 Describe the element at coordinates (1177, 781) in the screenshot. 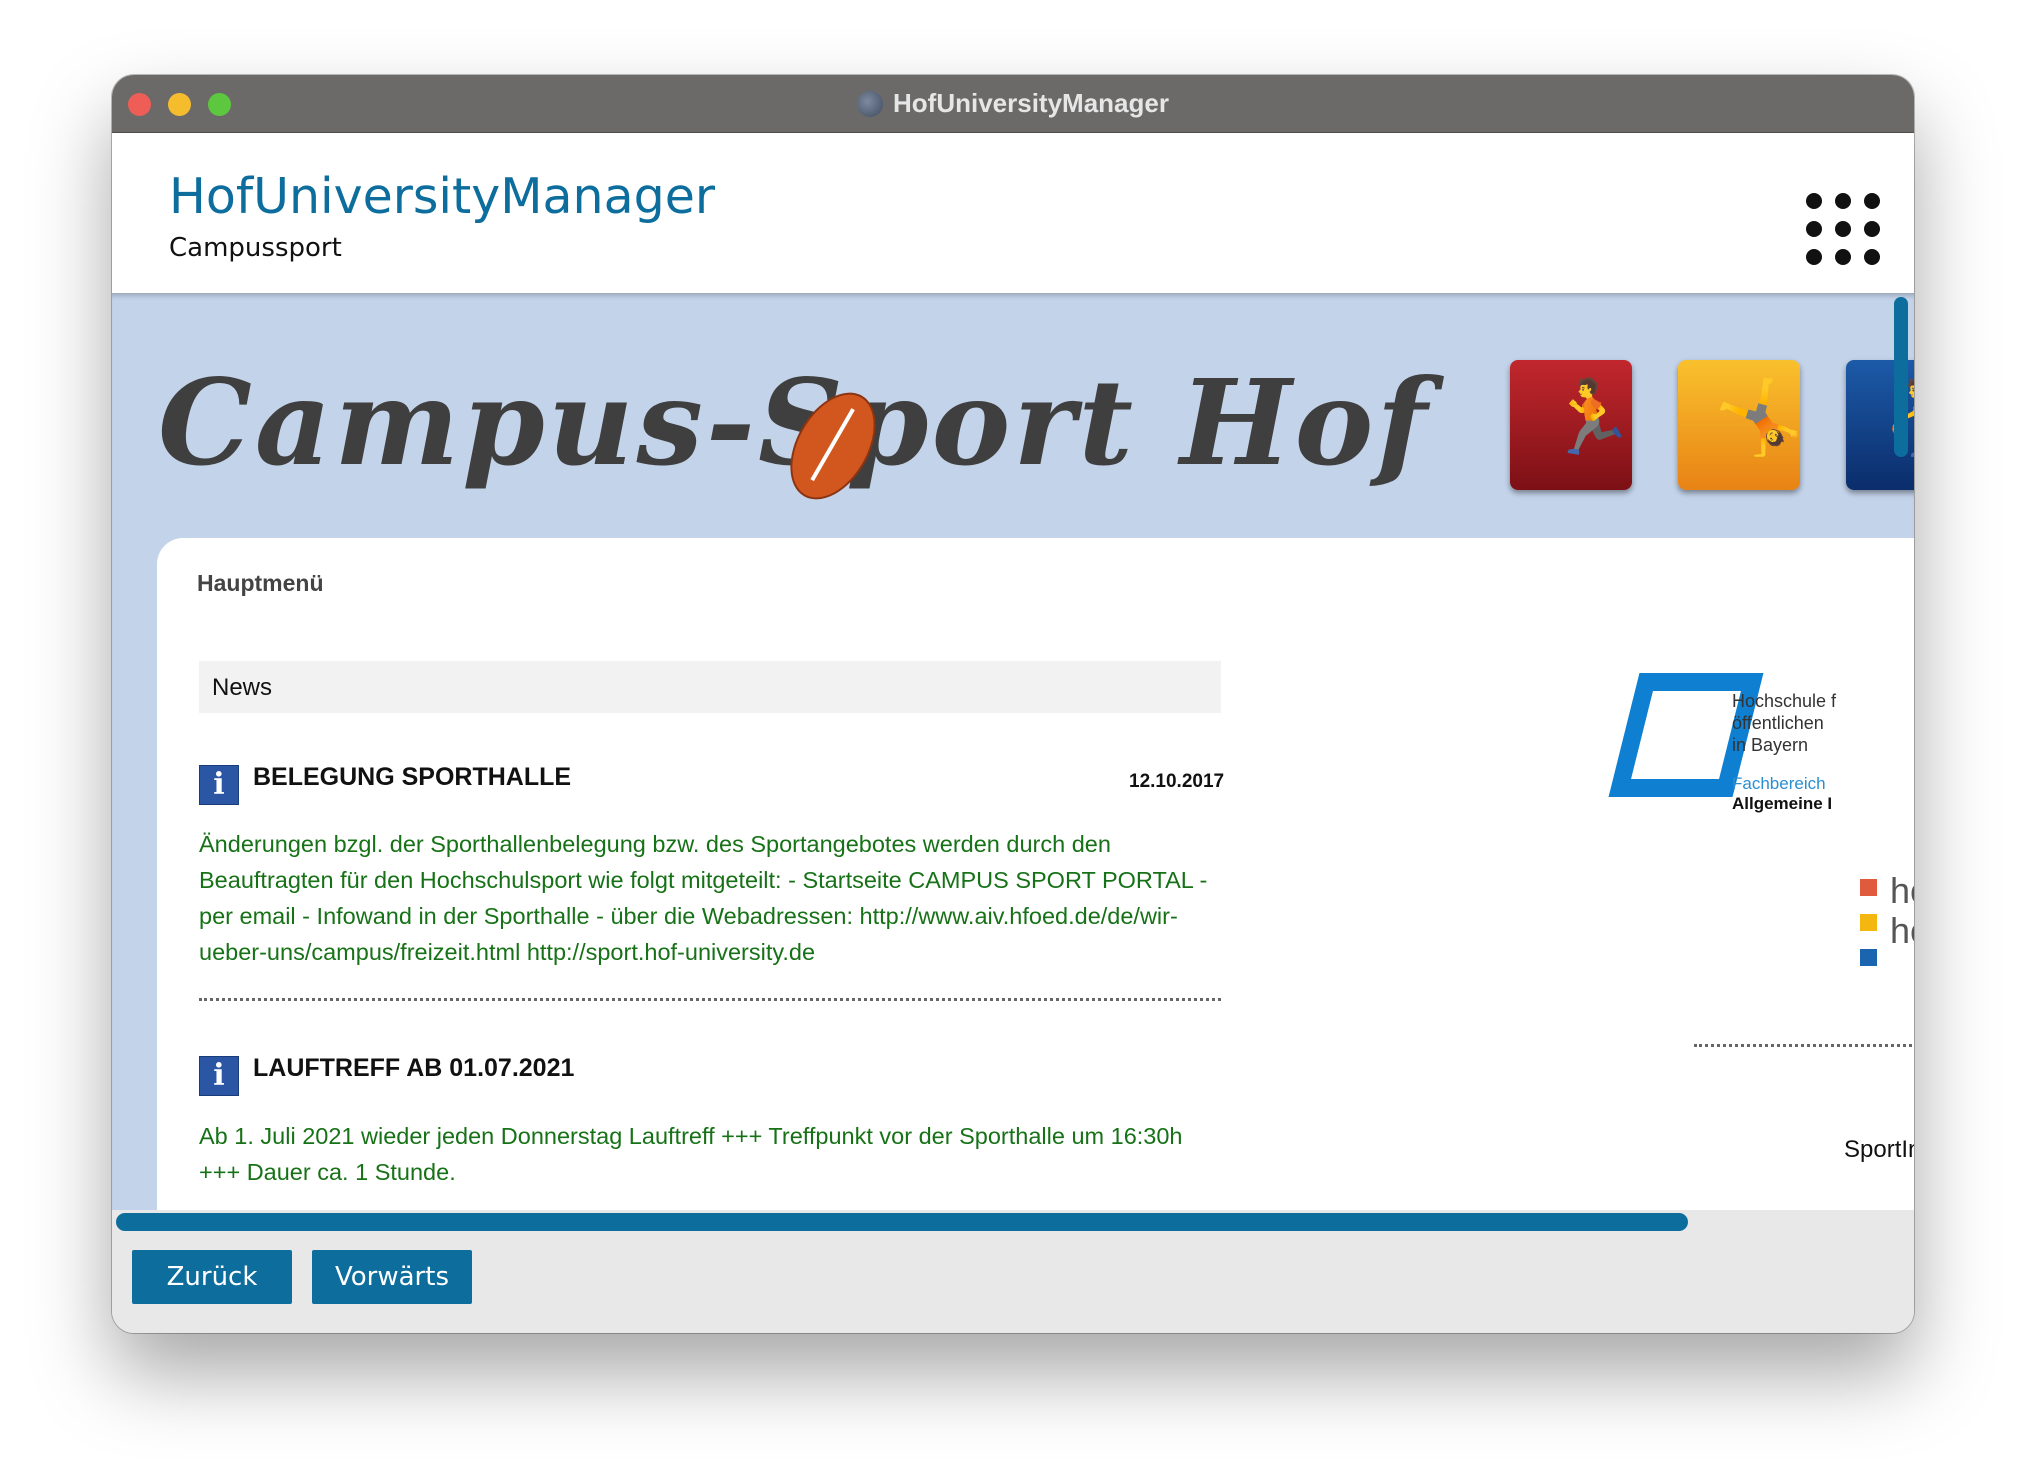

I see `news-item-date: 12.10.2017` at that location.